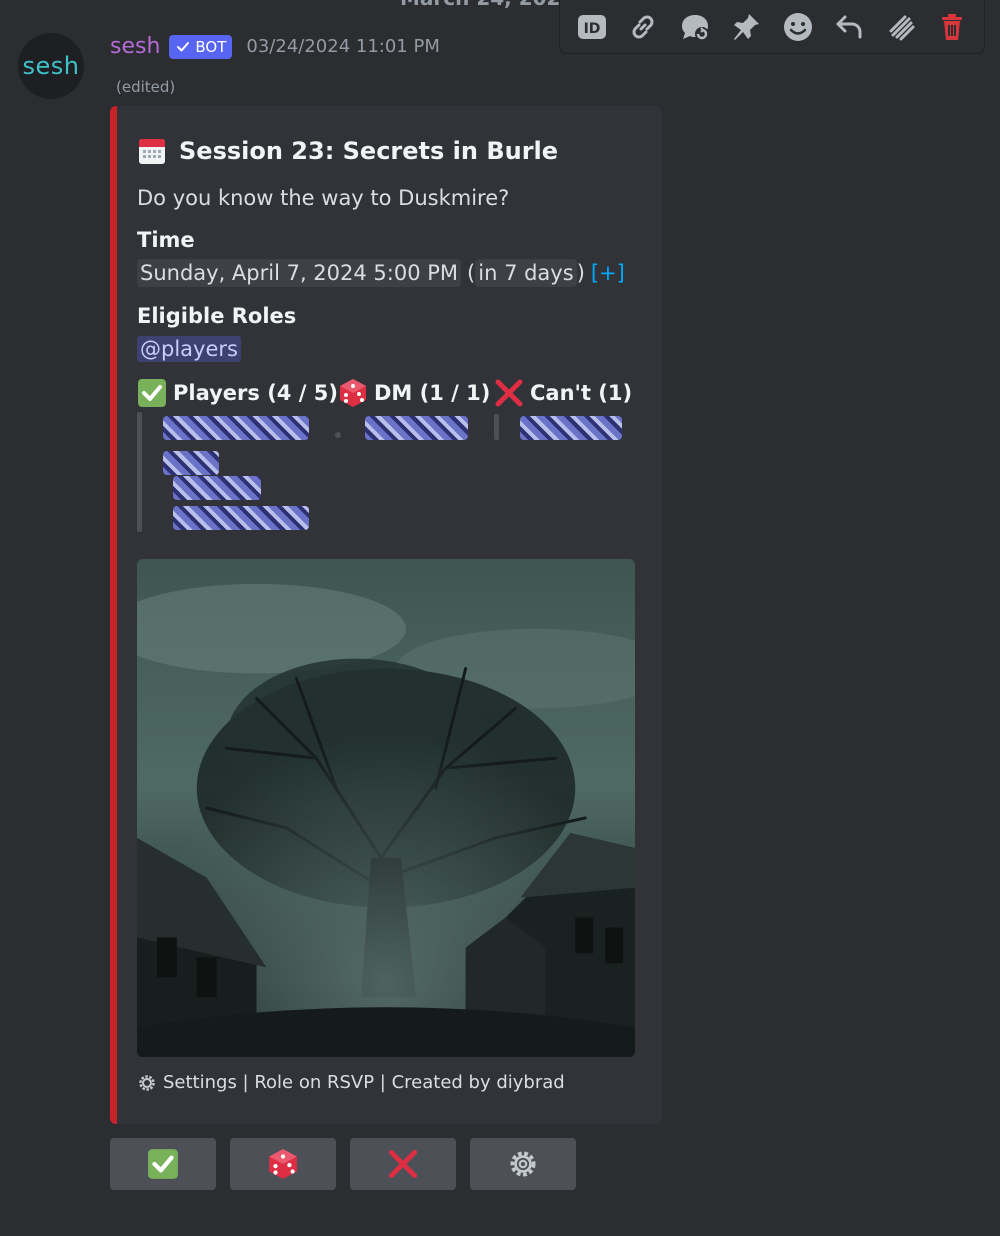  What do you see at coordinates (166, 240) in the screenshot?
I see `time-field-label: Time` at bounding box center [166, 240].